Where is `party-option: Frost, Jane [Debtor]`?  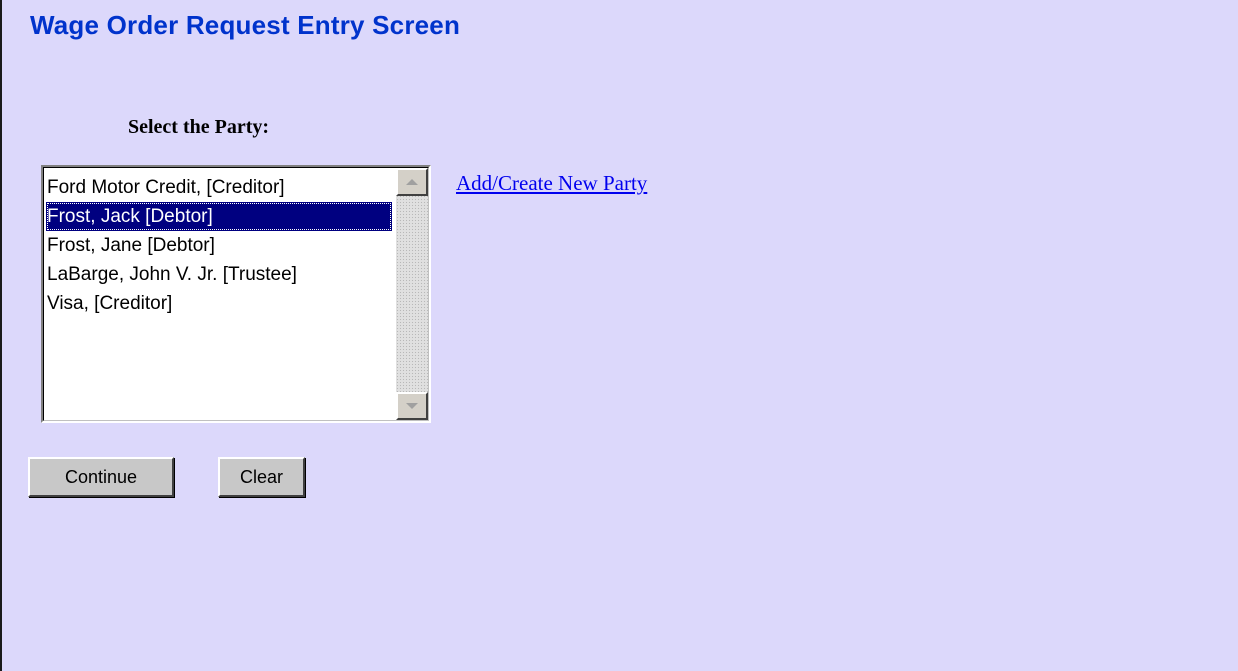 party-option: Frost, Jane [Debtor] is located at coordinates (221, 245).